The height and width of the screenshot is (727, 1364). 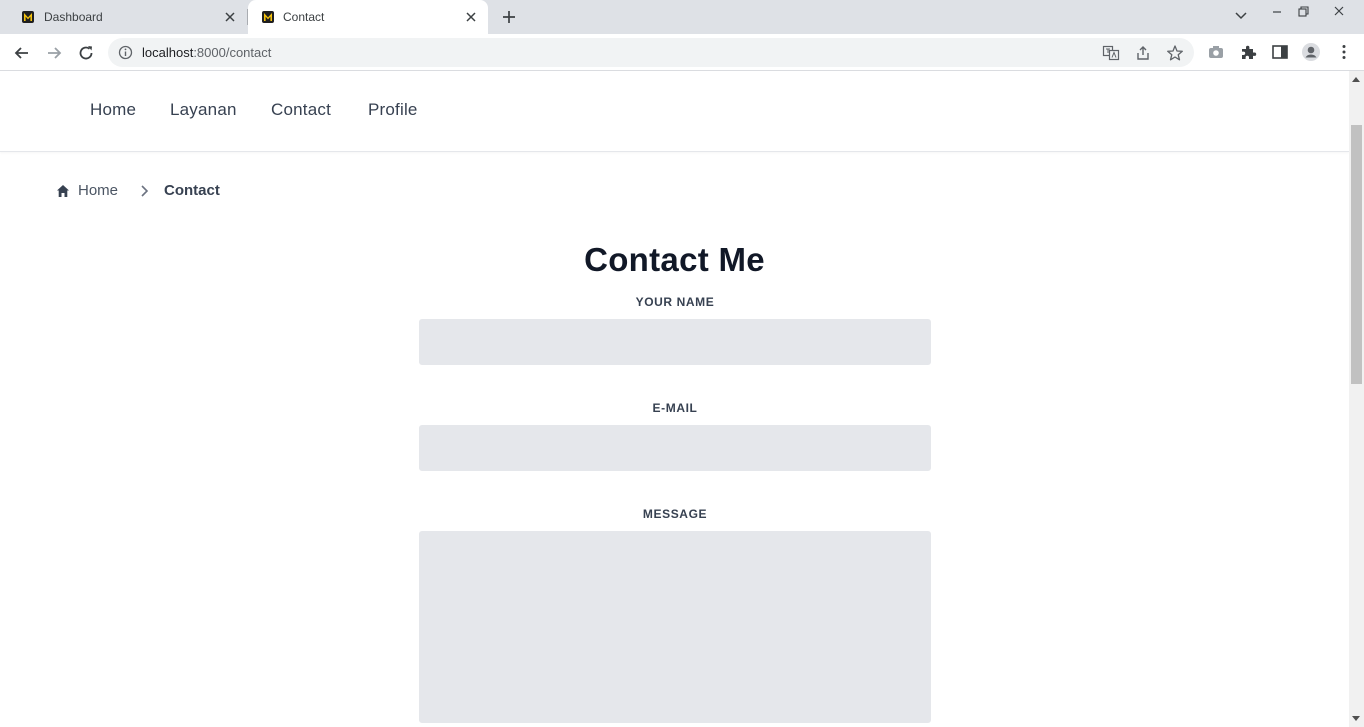 What do you see at coordinates (1356, 718) in the screenshot?
I see `scroll-down-arrow-icon` at bounding box center [1356, 718].